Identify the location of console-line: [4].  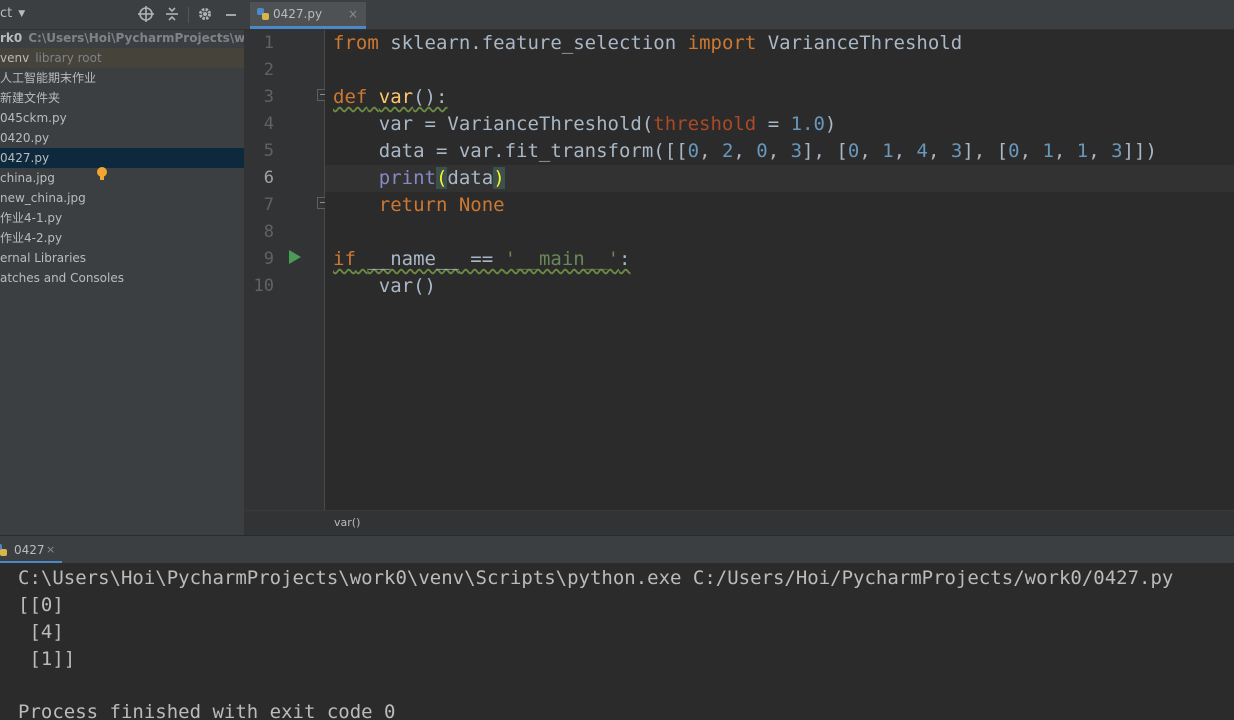
(41, 632).